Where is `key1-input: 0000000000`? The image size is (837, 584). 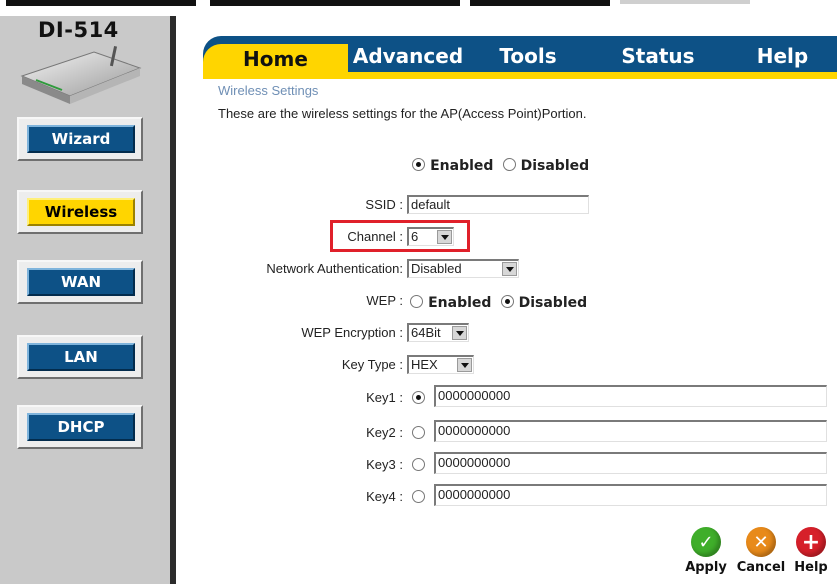
key1-input: 0000000000 is located at coordinates (630, 396).